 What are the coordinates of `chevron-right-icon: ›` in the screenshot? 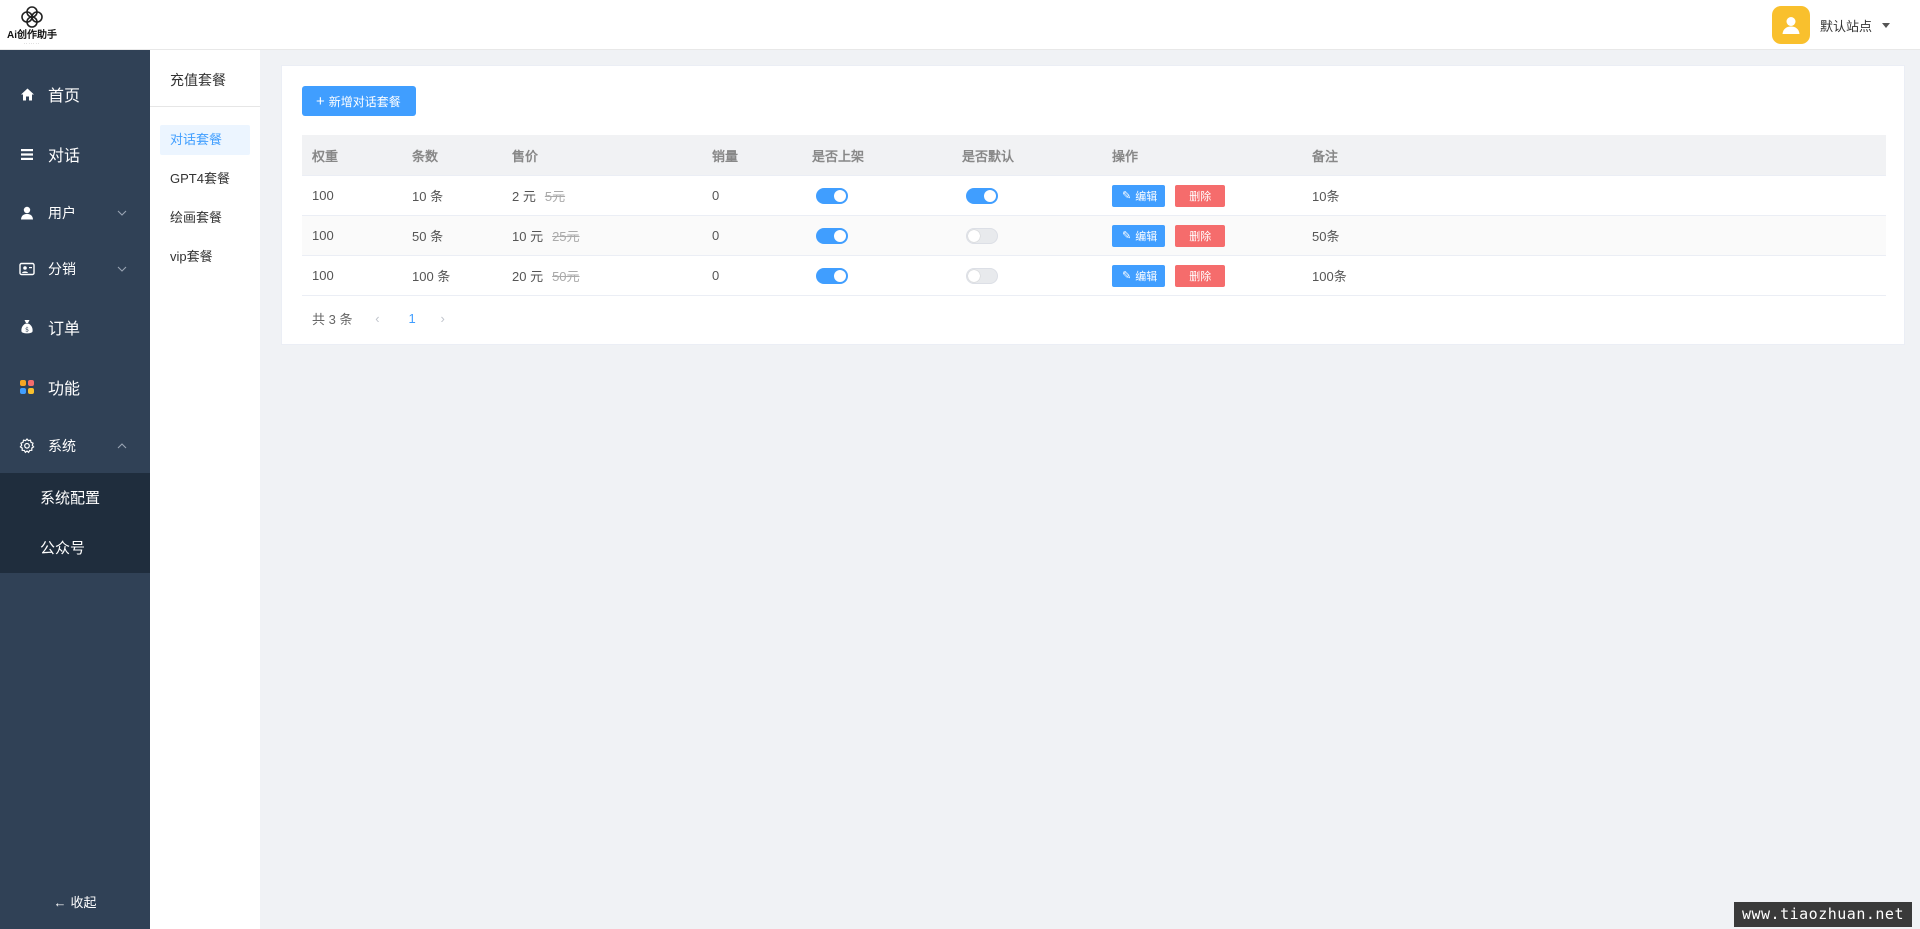 It's located at (443, 318).